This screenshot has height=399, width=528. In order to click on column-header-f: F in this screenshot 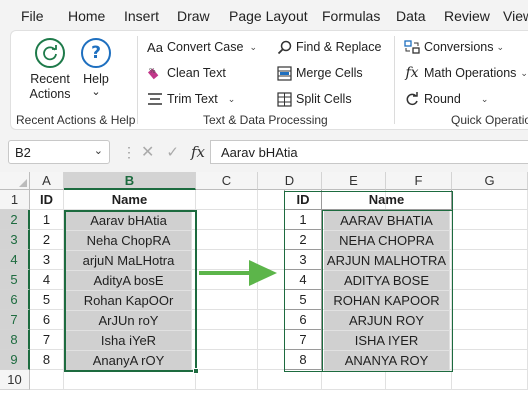, I will do `click(419, 181)`.